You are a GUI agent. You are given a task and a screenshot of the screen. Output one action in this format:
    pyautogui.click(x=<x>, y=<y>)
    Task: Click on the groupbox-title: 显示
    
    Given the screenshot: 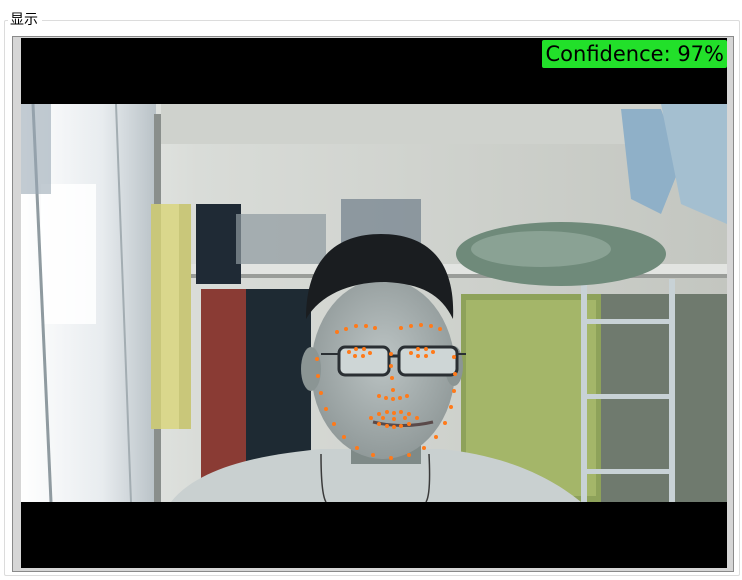 What is the action you would take?
    pyautogui.click(x=25, y=20)
    